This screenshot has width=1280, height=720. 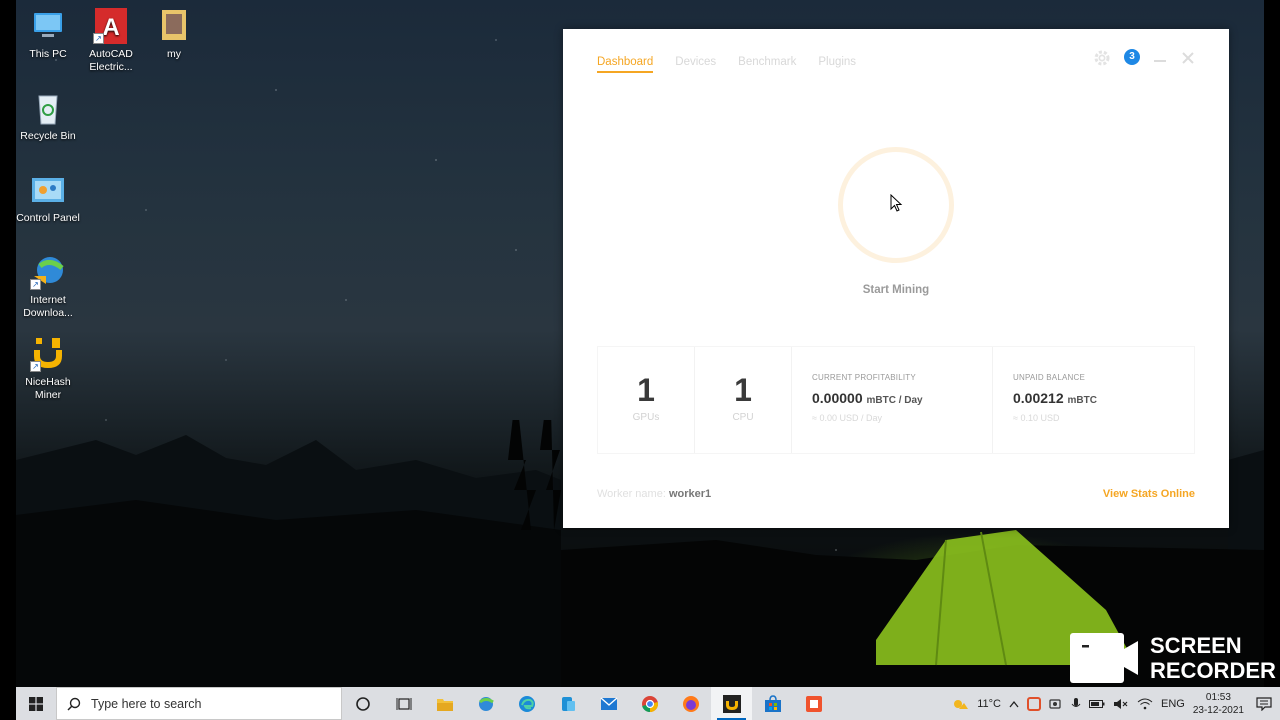 I want to click on control-panel-icon, so click(x=48, y=190).